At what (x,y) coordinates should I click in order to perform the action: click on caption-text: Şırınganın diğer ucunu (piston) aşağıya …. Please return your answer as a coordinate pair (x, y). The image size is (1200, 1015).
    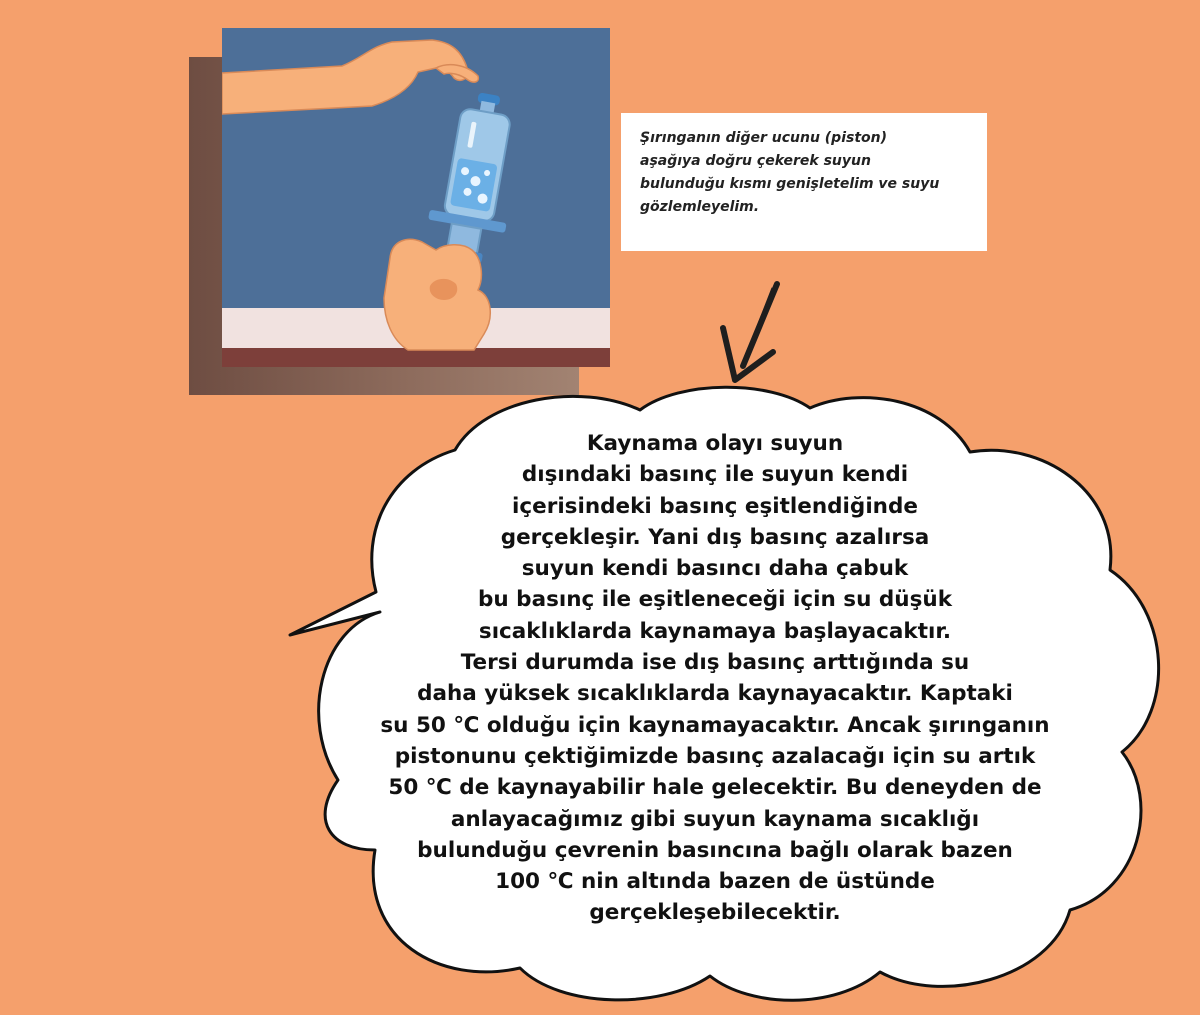
    Looking at the image, I should click on (790, 172).